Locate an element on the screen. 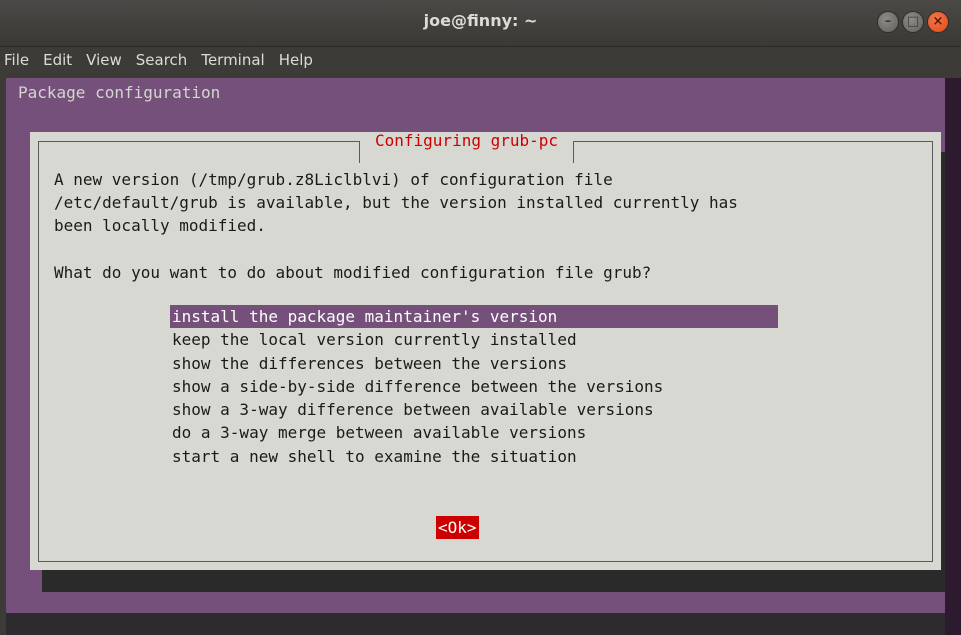 This screenshot has width=961, height=635. window-title: joe@finny: ~ is located at coordinates (480, 20).